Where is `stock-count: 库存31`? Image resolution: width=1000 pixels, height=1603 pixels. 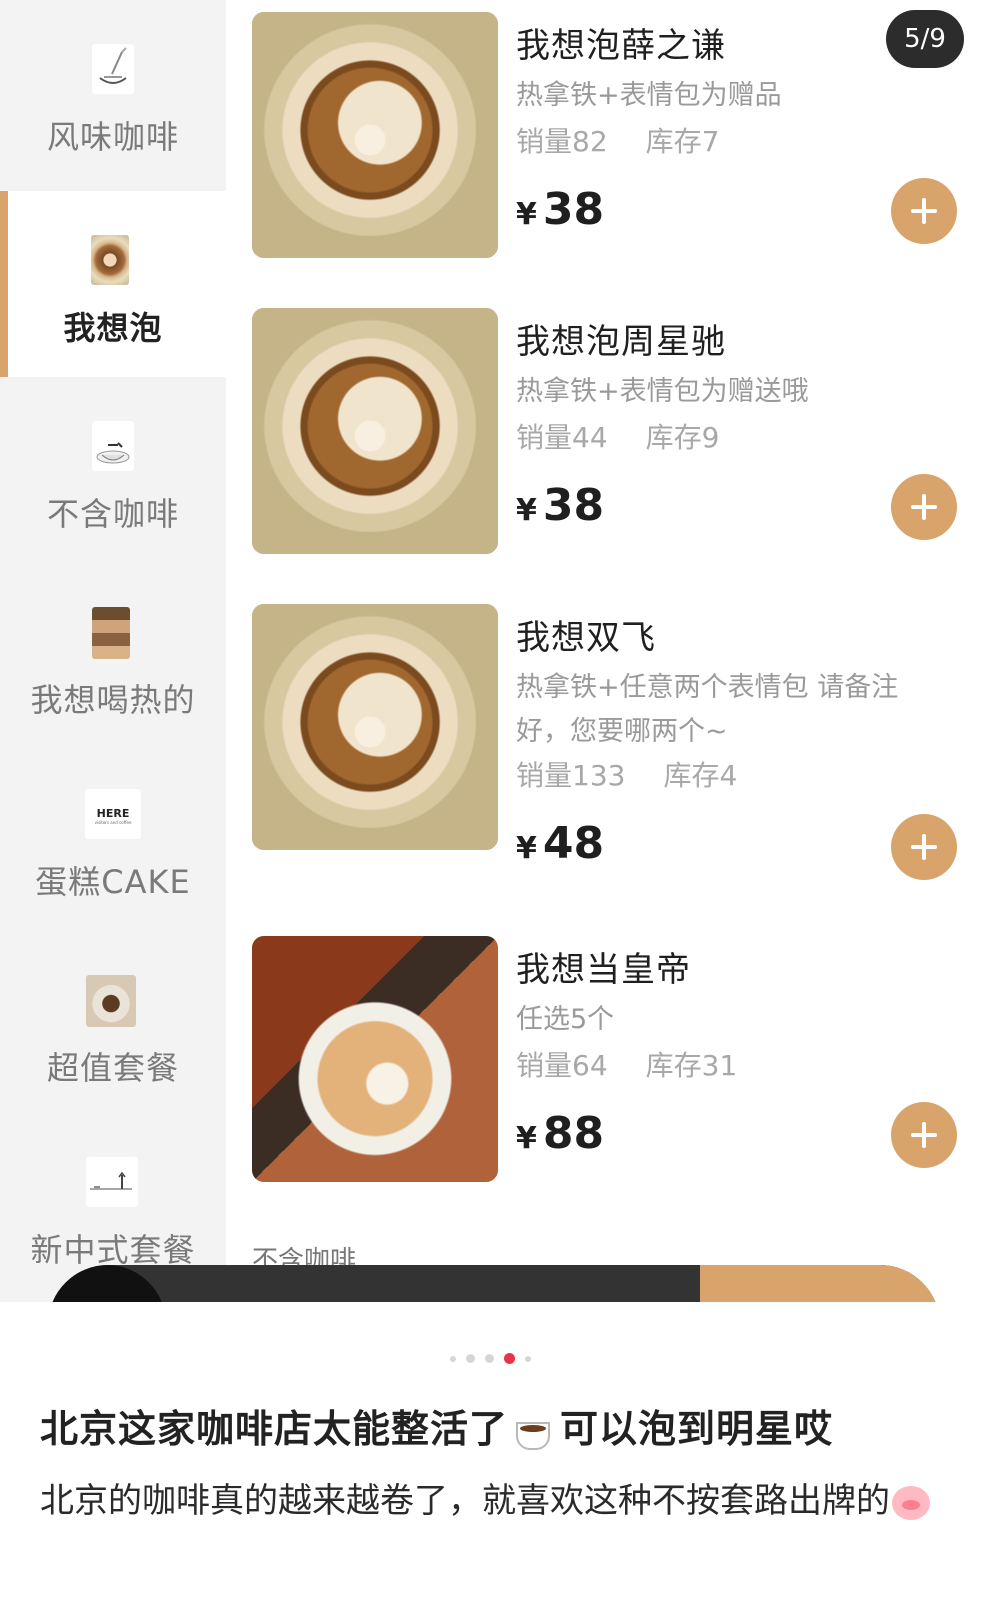 stock-count: 库存31 is located at coordinates (691, 1065).